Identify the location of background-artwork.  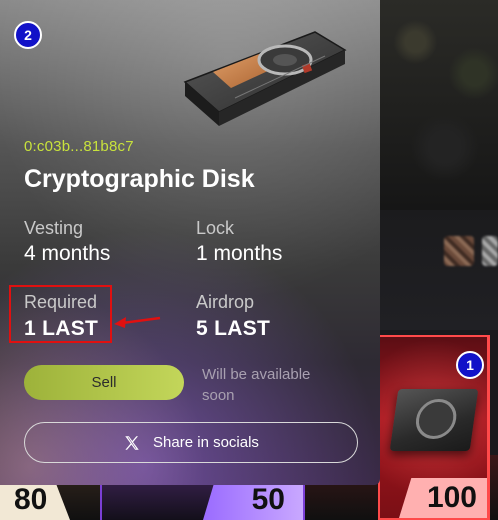
(439, 105).